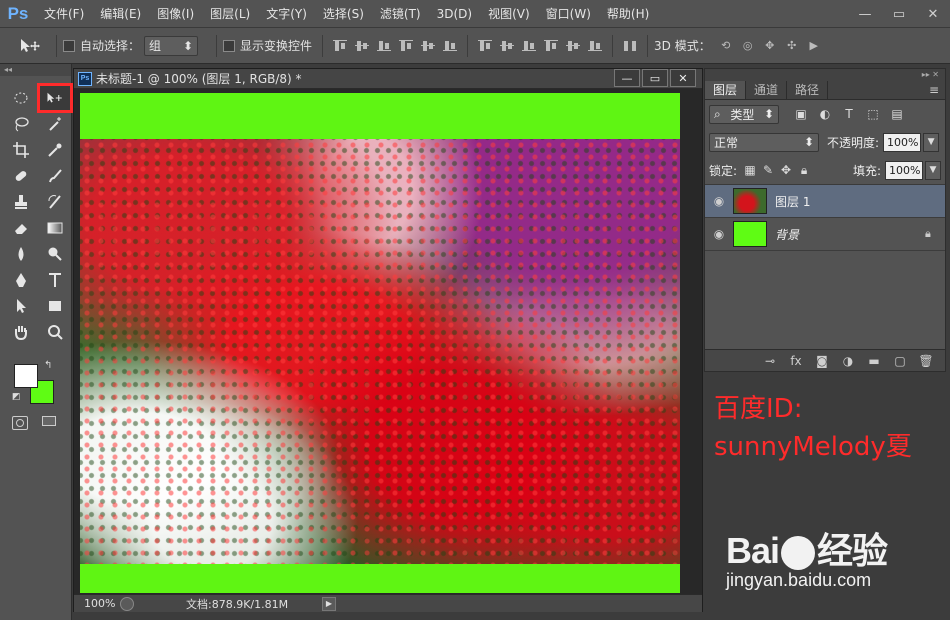  What do you see at coordinates (849, 114) in the screenshot?
I see `type-filter-icon: T` at bounding box center [849, 114].